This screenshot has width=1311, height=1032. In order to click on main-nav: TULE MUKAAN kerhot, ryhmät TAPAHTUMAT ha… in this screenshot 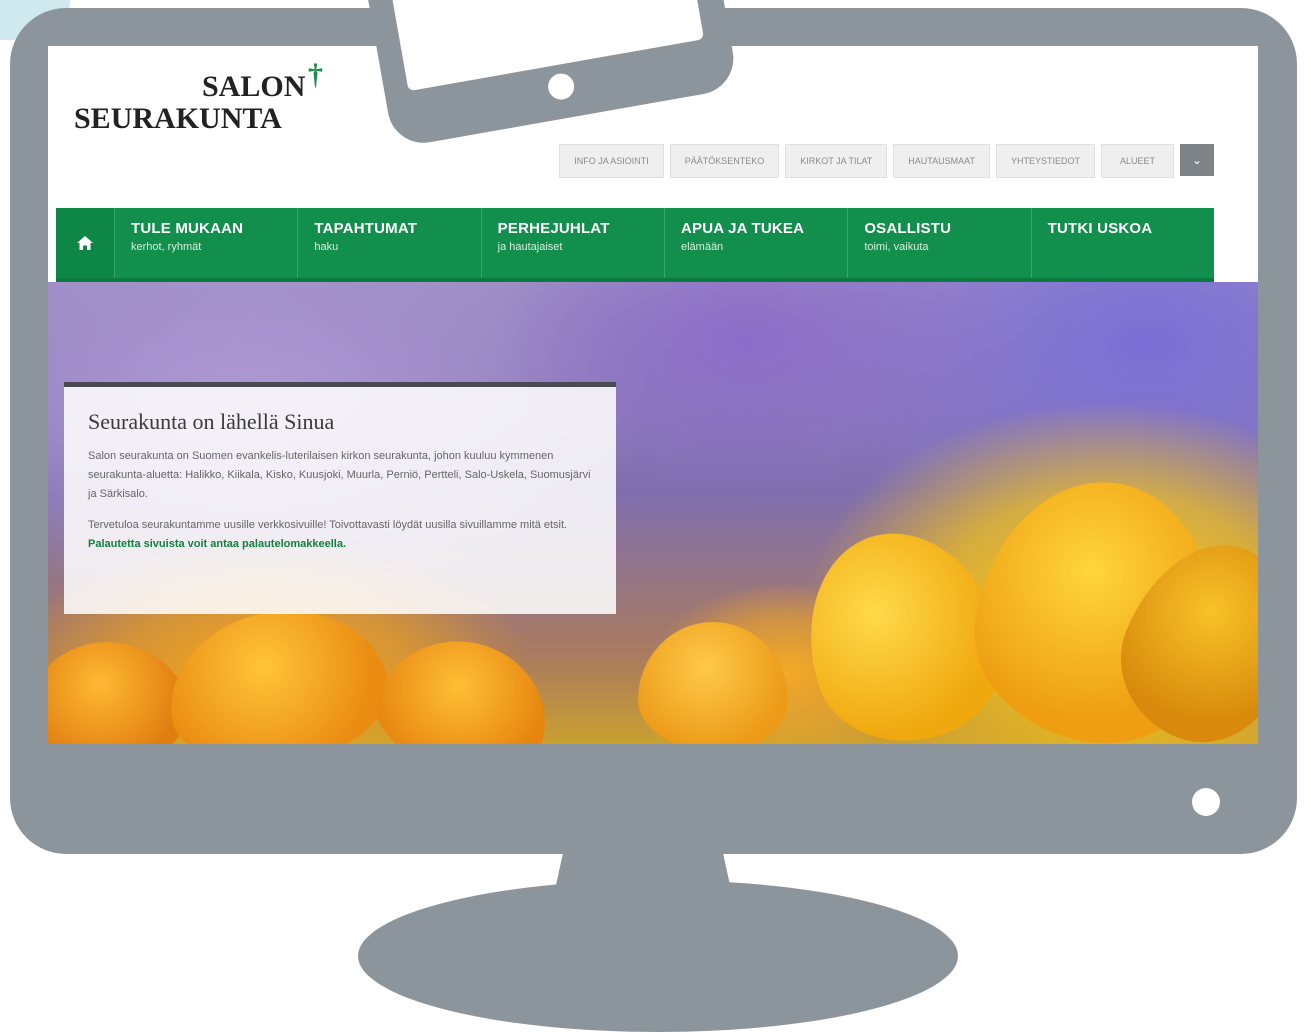, I will do `click(635, 245)`.